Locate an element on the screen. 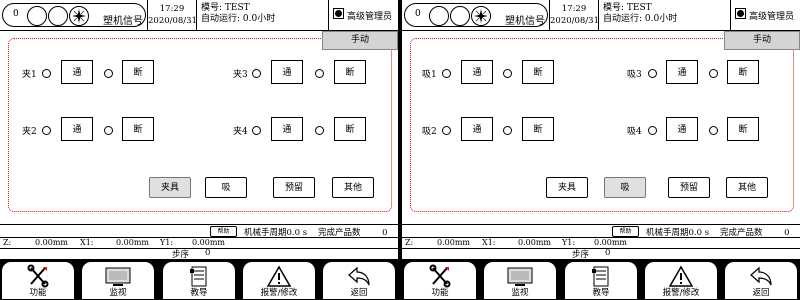 Image resolution: width=800 pixels, height=300 pixels. x1-axis-value: 0.00mm is located at coordinates (534, 242).